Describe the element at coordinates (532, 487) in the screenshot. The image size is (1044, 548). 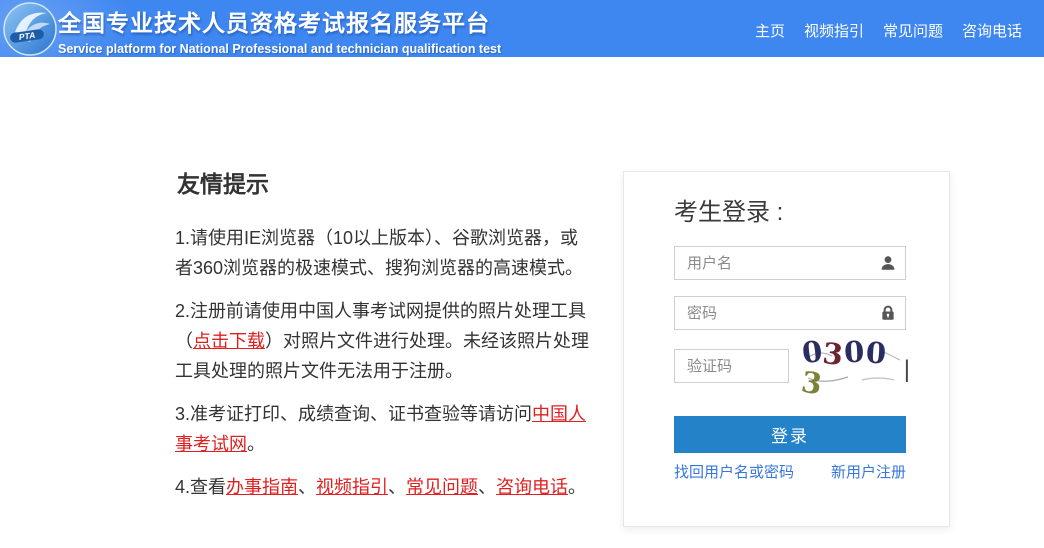
I see `tip-link: 咨询电话` at that location.